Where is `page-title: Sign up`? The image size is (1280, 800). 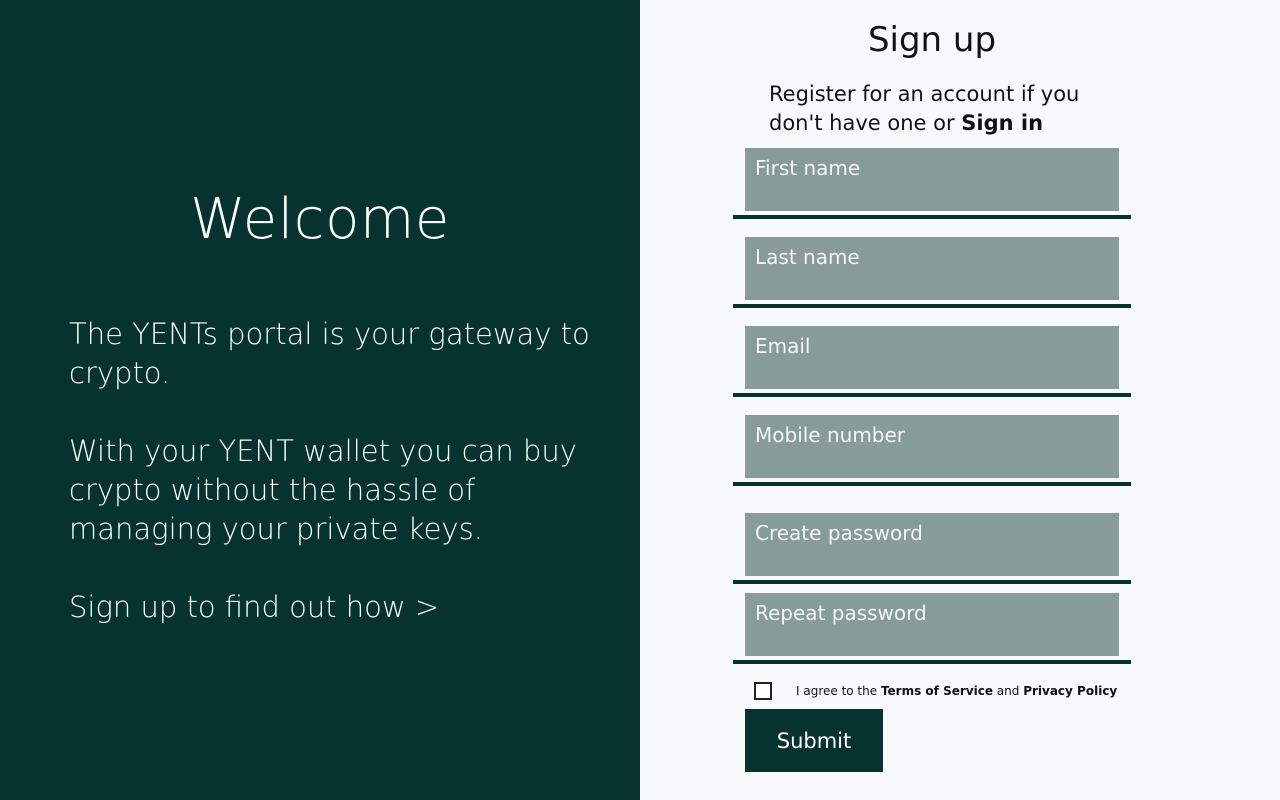
page-title: Sign up is located at coordinates (932, 40).